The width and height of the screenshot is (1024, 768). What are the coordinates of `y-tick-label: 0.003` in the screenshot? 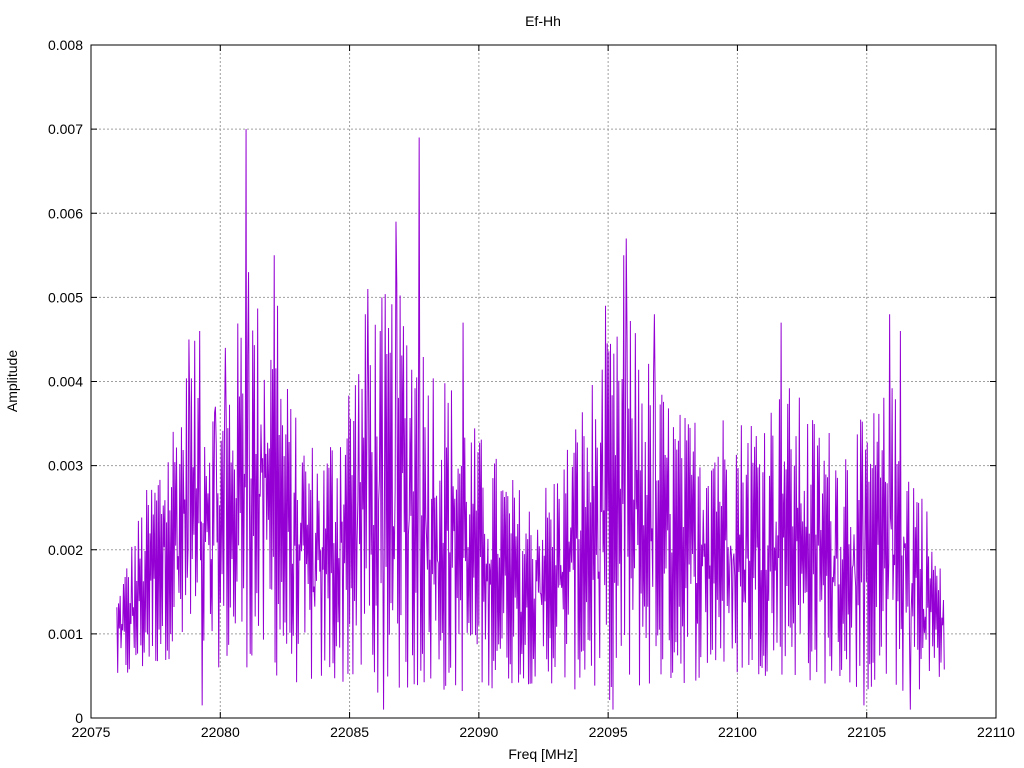 It's located at (65, 466).